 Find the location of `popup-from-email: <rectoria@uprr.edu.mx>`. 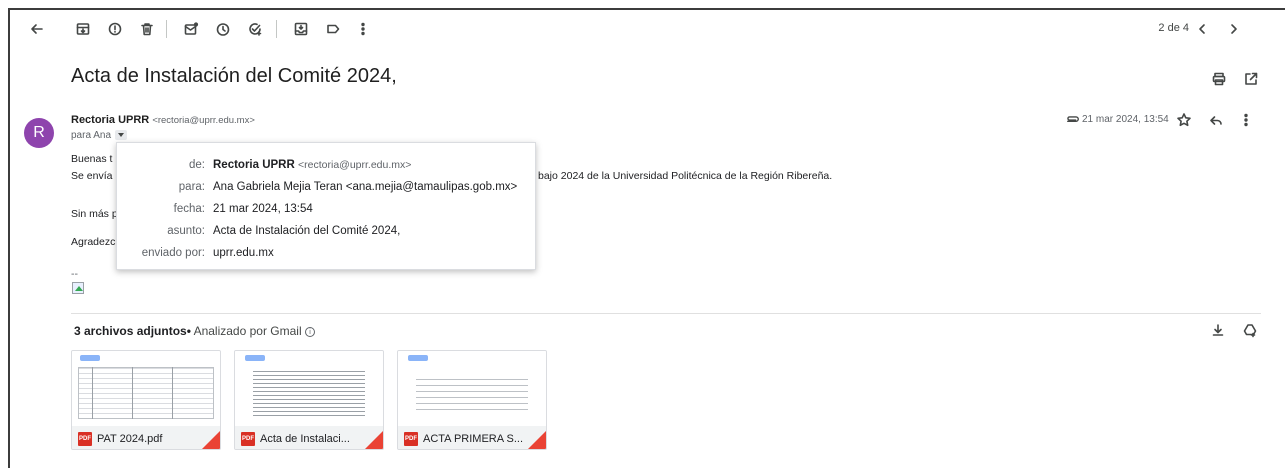

popup-from-email: <rectoria@uprr.edu.mx> is located at coordinates (355, 165).